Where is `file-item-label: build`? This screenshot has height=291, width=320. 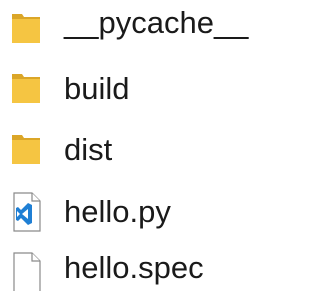 file-item-label: build is located at coordinates (97, 88).